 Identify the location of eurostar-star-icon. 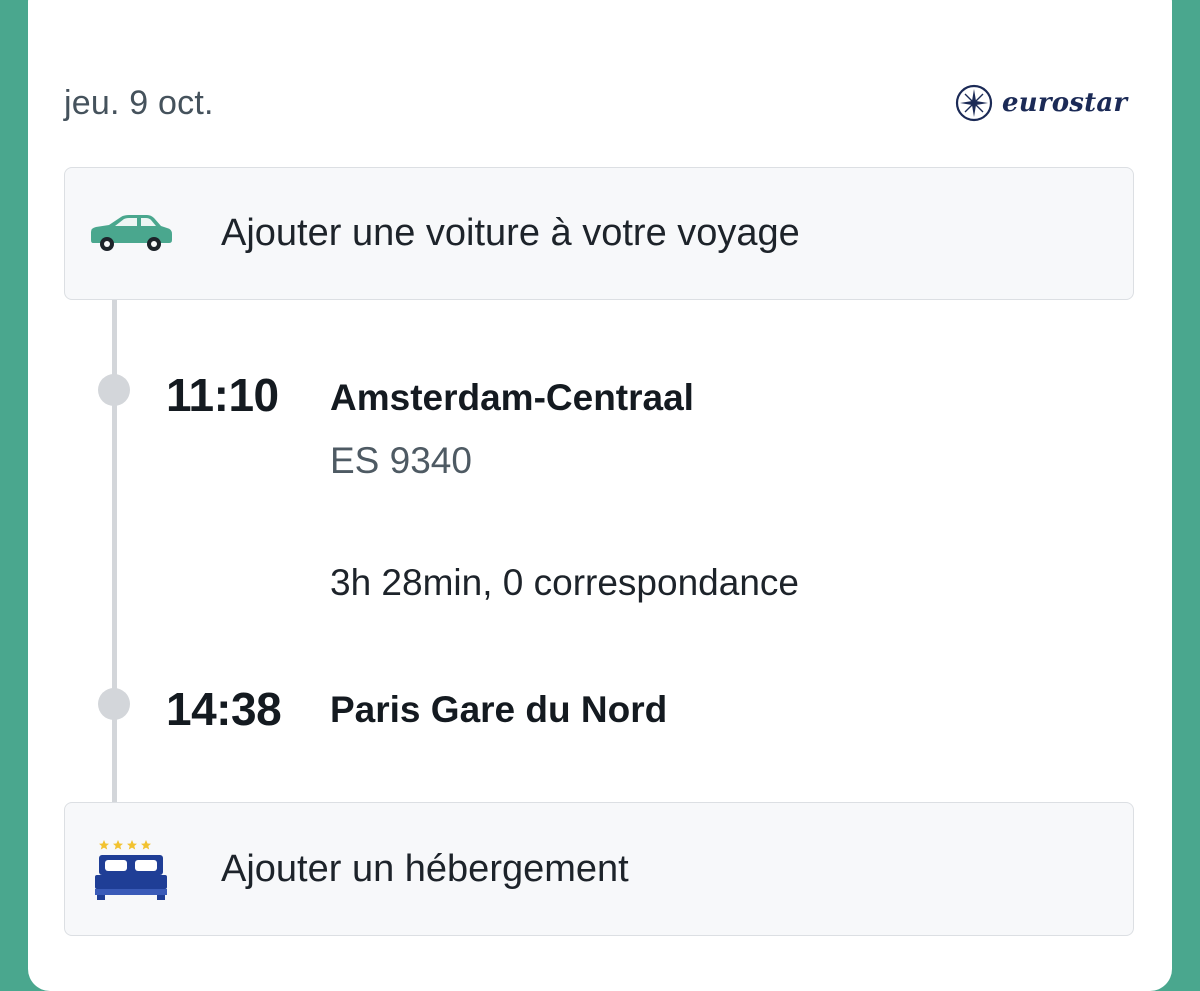
(974, 103).